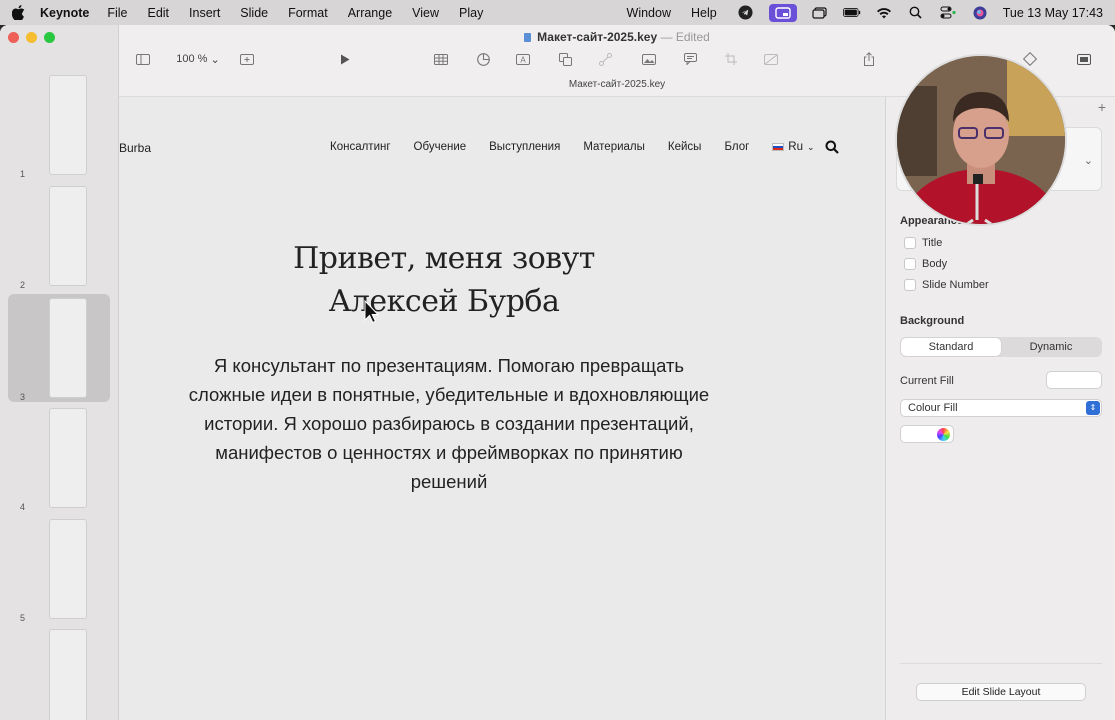 Image resolution: width=1115 pixels, height=720 pixels. Describe the element at coordinates (736, 147) in the screenshot. I see `nav-item-blog: Блог` at that location.